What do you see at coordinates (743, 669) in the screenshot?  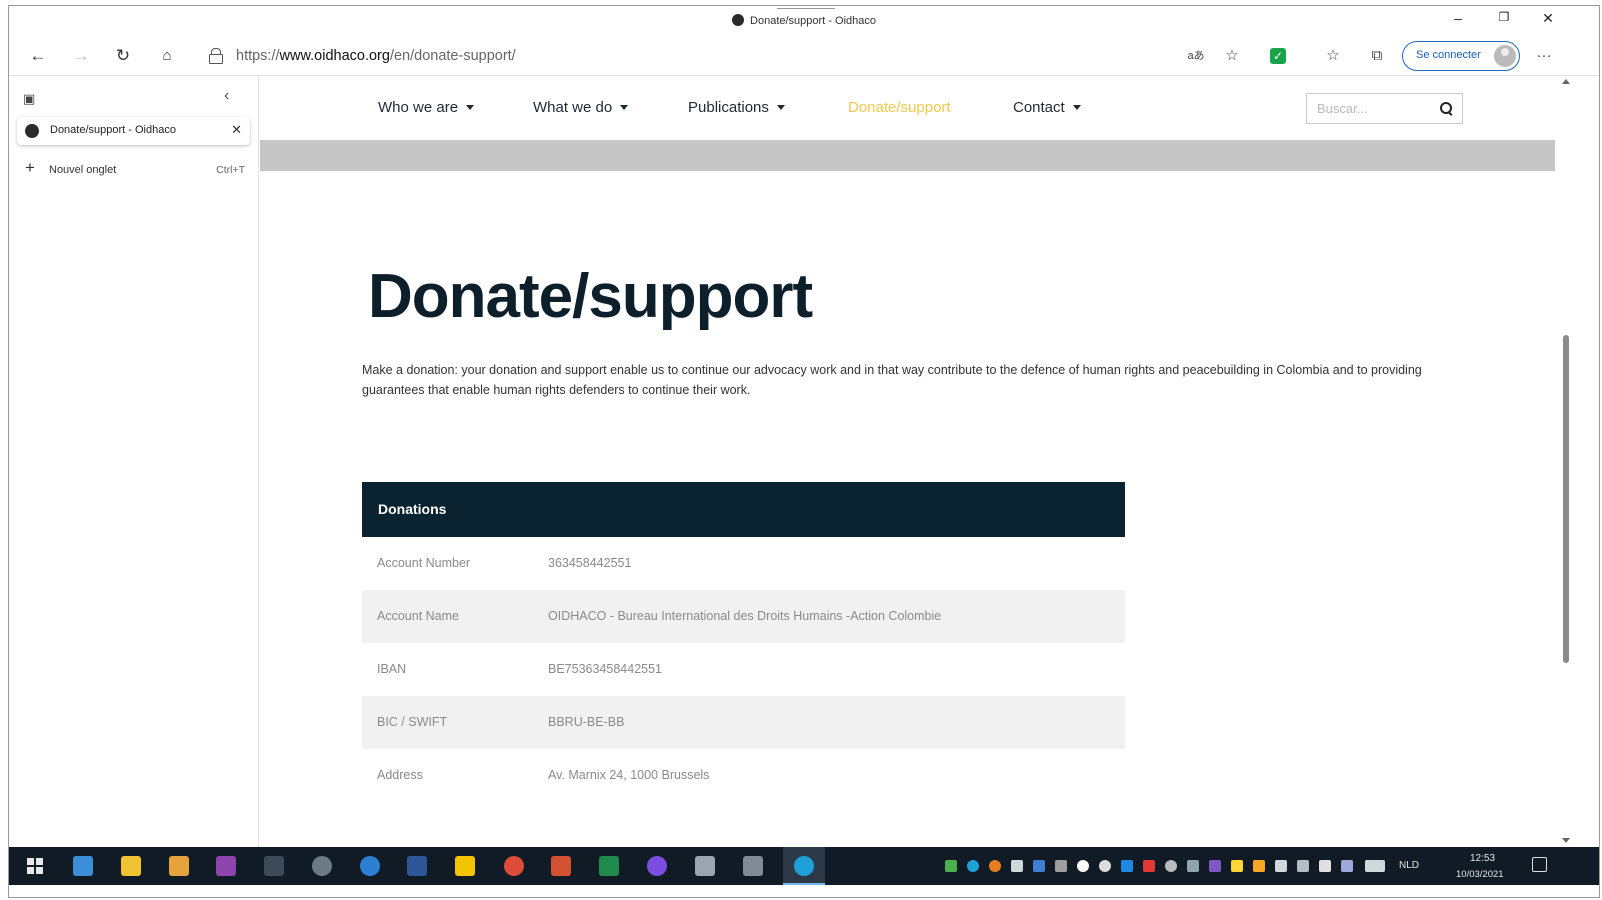 I see `table-row: IBAN BE75363458442551` at bounding box center [743, 669].